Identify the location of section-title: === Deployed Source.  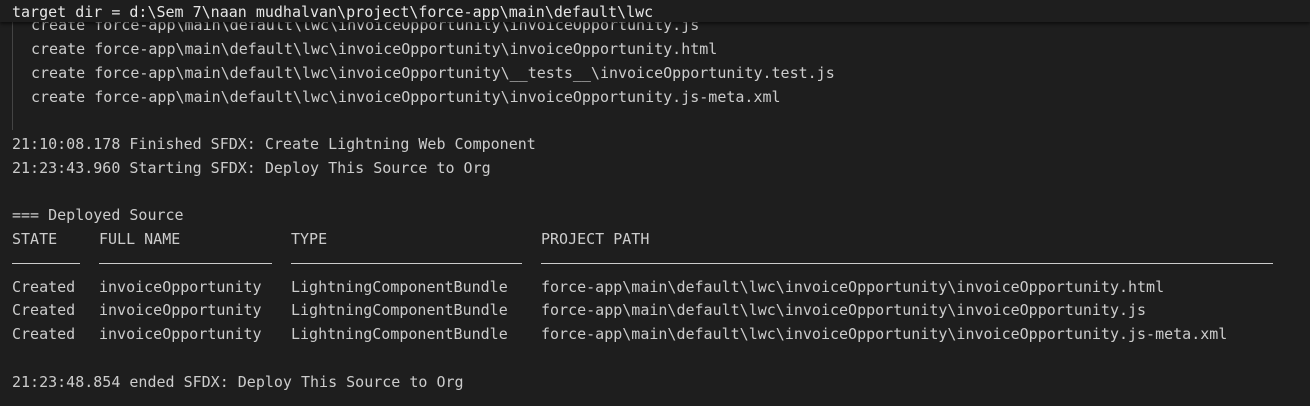
(98, 215).